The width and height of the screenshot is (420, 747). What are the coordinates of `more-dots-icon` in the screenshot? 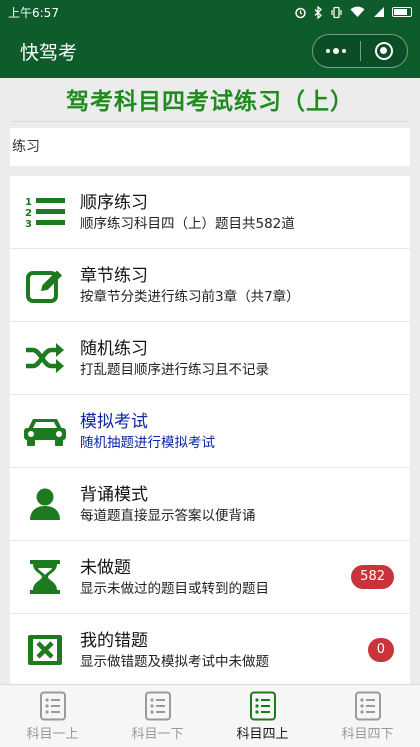 It's located at (336, 51).